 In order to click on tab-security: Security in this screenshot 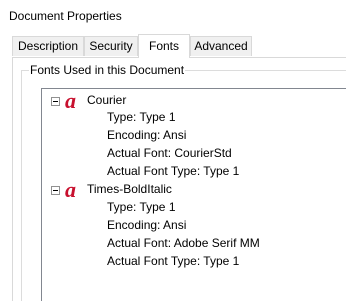, I will do `click(111, 46)`.